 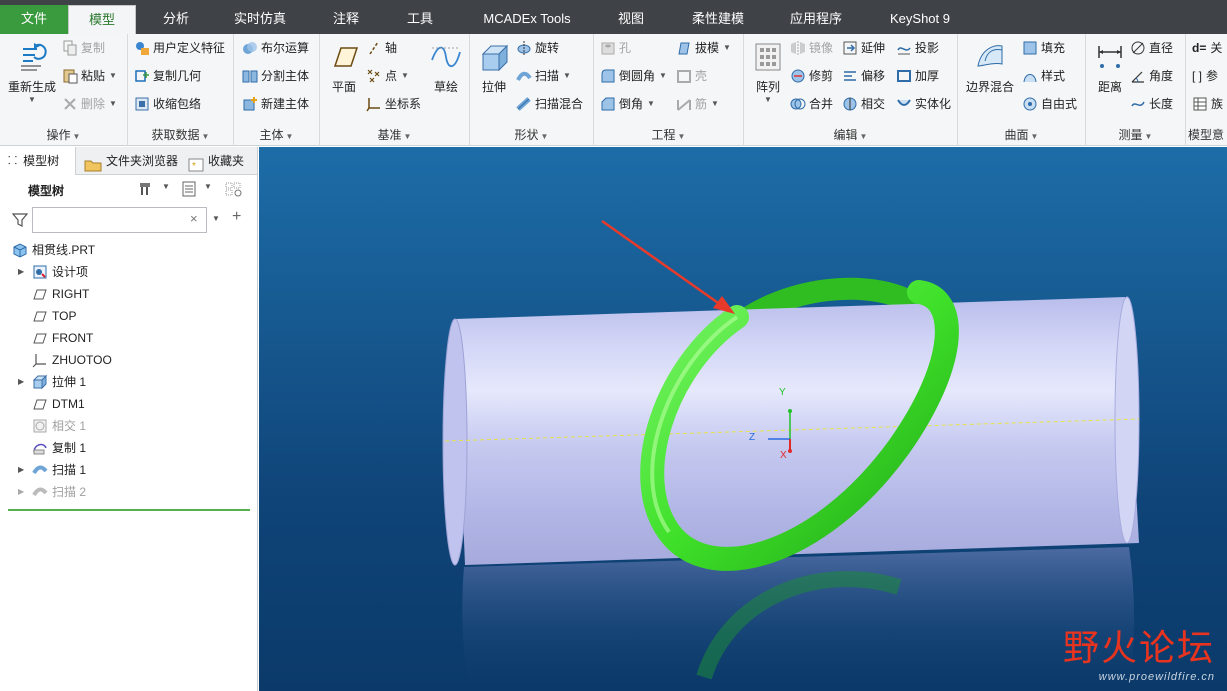 What do you see at coordinates (381, 48) in the screenshot?
I see `axis-button: 轴` at bounding box center [381, 48].